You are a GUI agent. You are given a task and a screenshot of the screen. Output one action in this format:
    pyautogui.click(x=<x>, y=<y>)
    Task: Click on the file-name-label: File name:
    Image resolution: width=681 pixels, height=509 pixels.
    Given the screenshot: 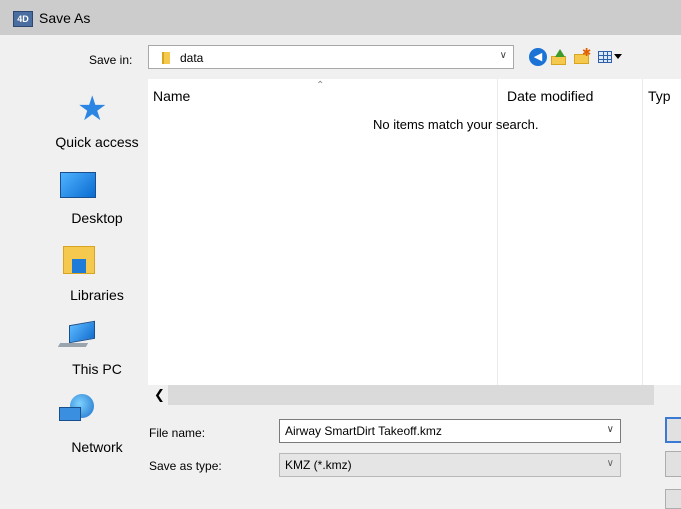 What is the action you would take?
    pyautogui.click(x=177, y=433)
    